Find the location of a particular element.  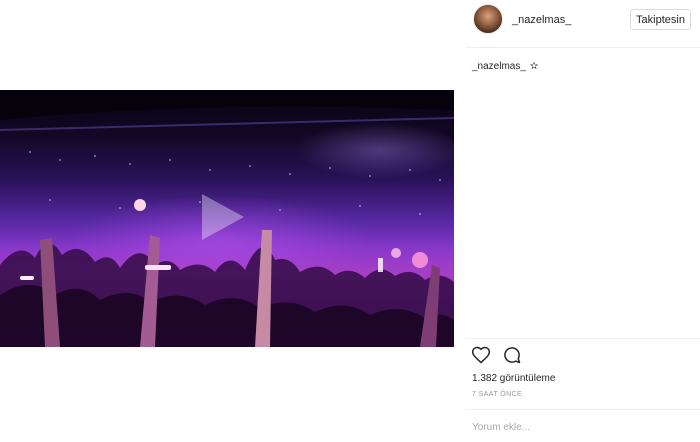

post-header: _nazelmas_ Takiptesin is located at coordinates (583, 24).